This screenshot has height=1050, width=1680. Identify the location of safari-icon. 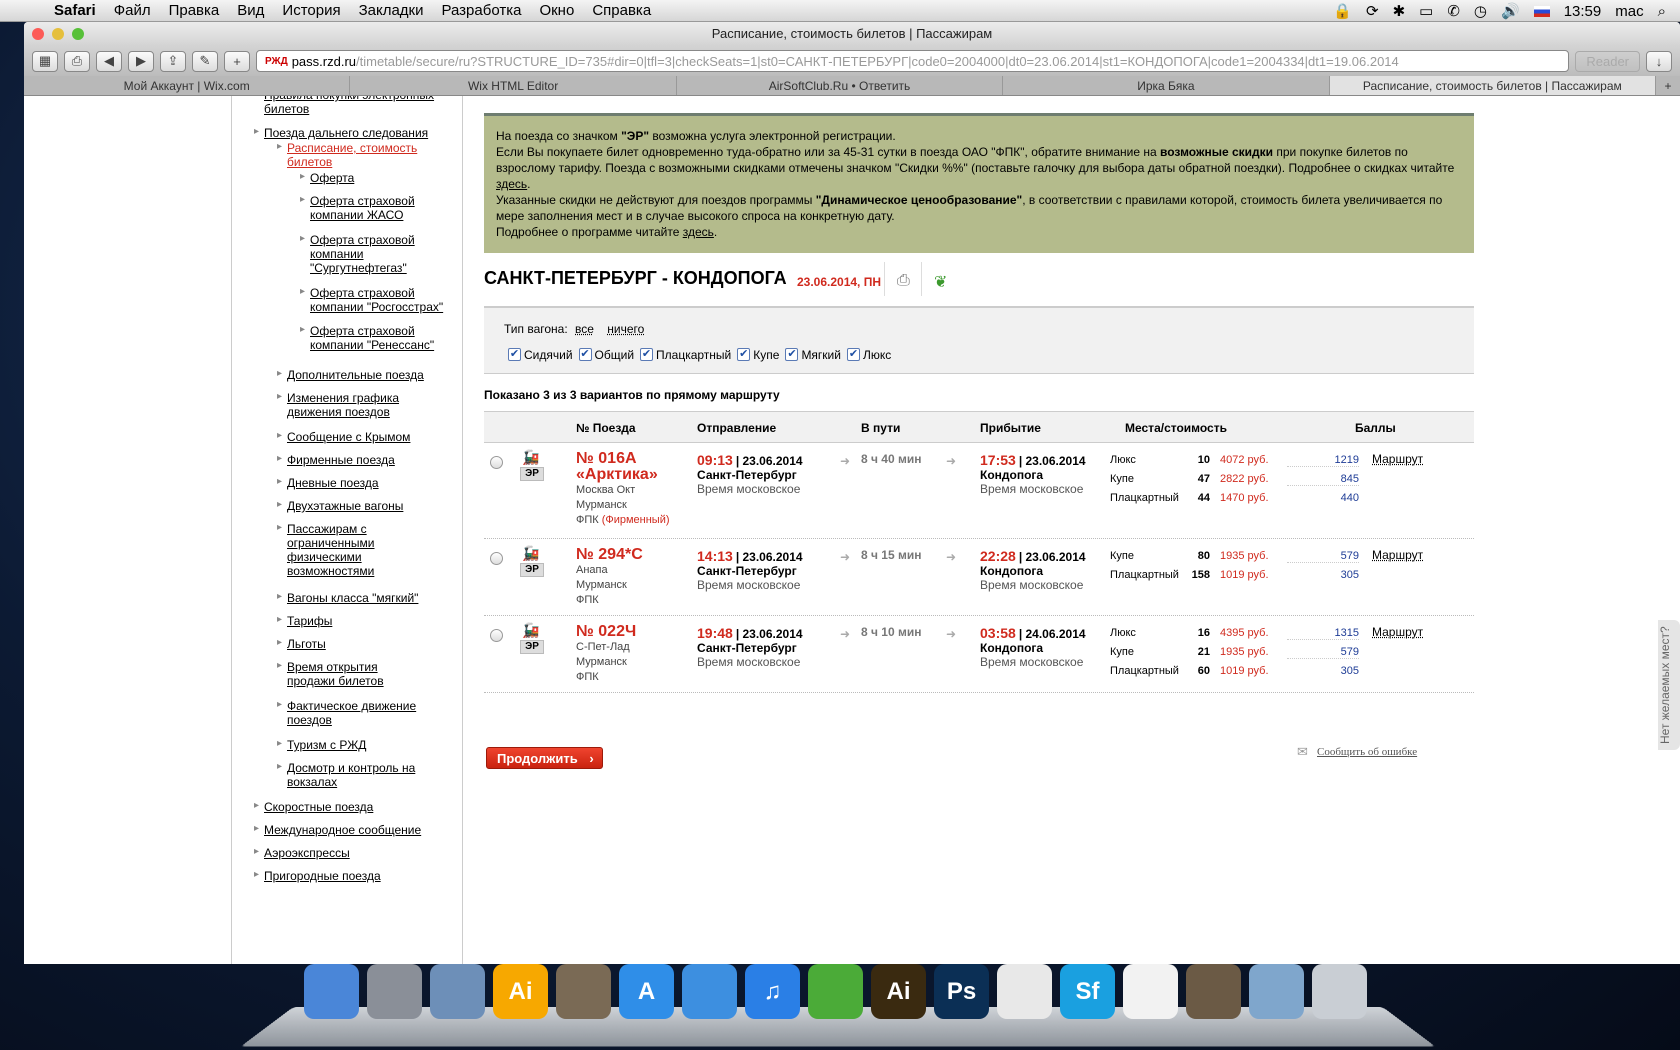
(709, 991).